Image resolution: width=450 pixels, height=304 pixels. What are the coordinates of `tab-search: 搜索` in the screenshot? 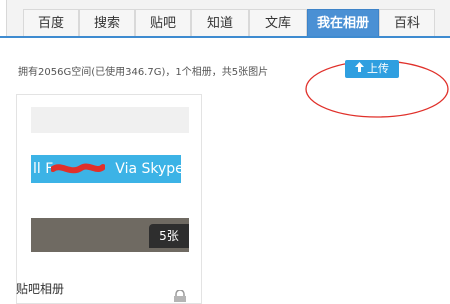 It's located at (107, 22).